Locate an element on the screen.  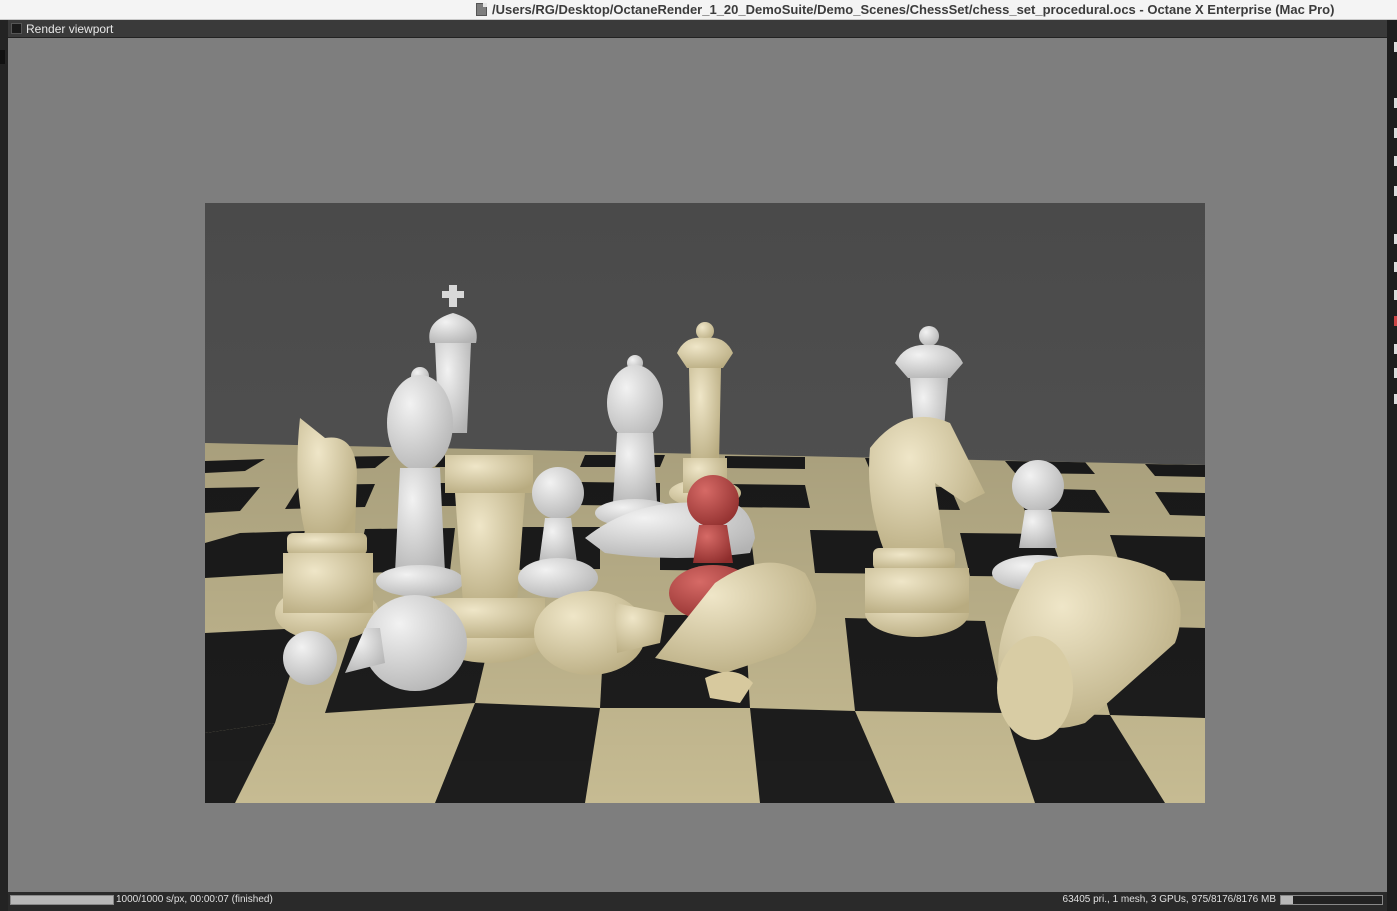
render-samples-status: 1000/1000 s/px, 00:00:07 (finished) is located at coordinates (194, 899).